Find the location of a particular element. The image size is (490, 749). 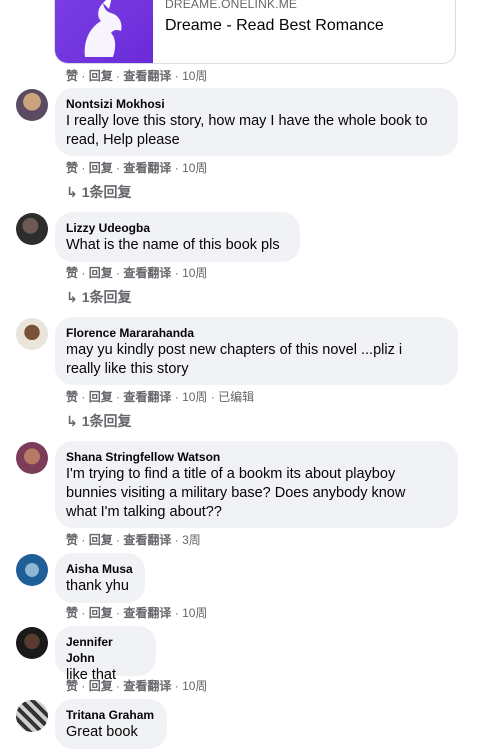

comment-author: Aisha Musa is located at coordinates (99, 569).